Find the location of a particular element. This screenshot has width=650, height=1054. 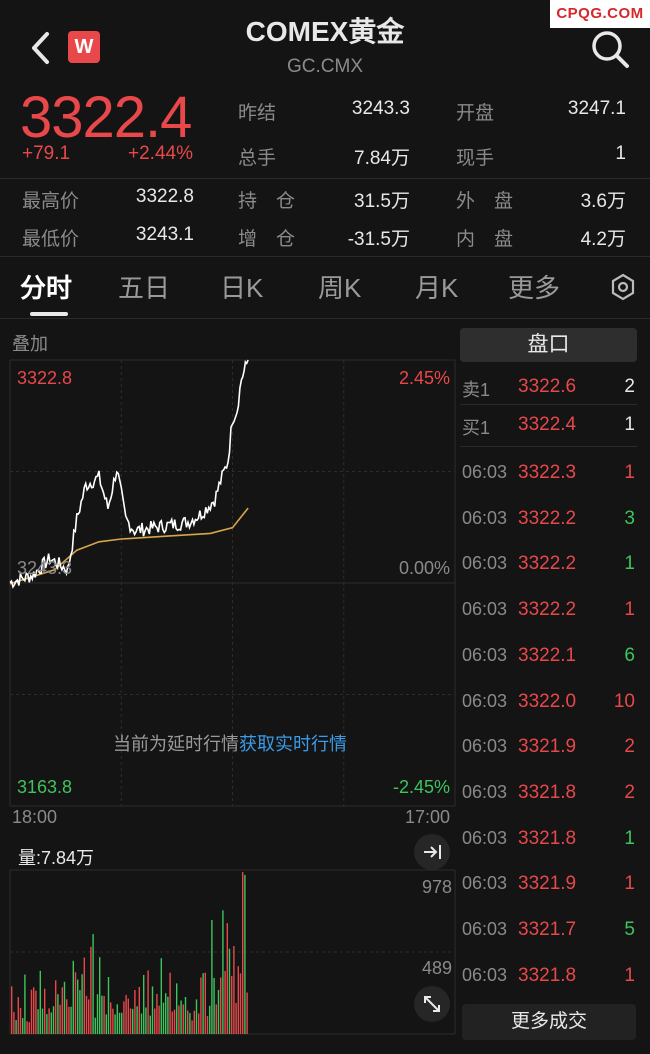

trade-row: 06:03 3321.9 1 is located at coordinates (548, 886).